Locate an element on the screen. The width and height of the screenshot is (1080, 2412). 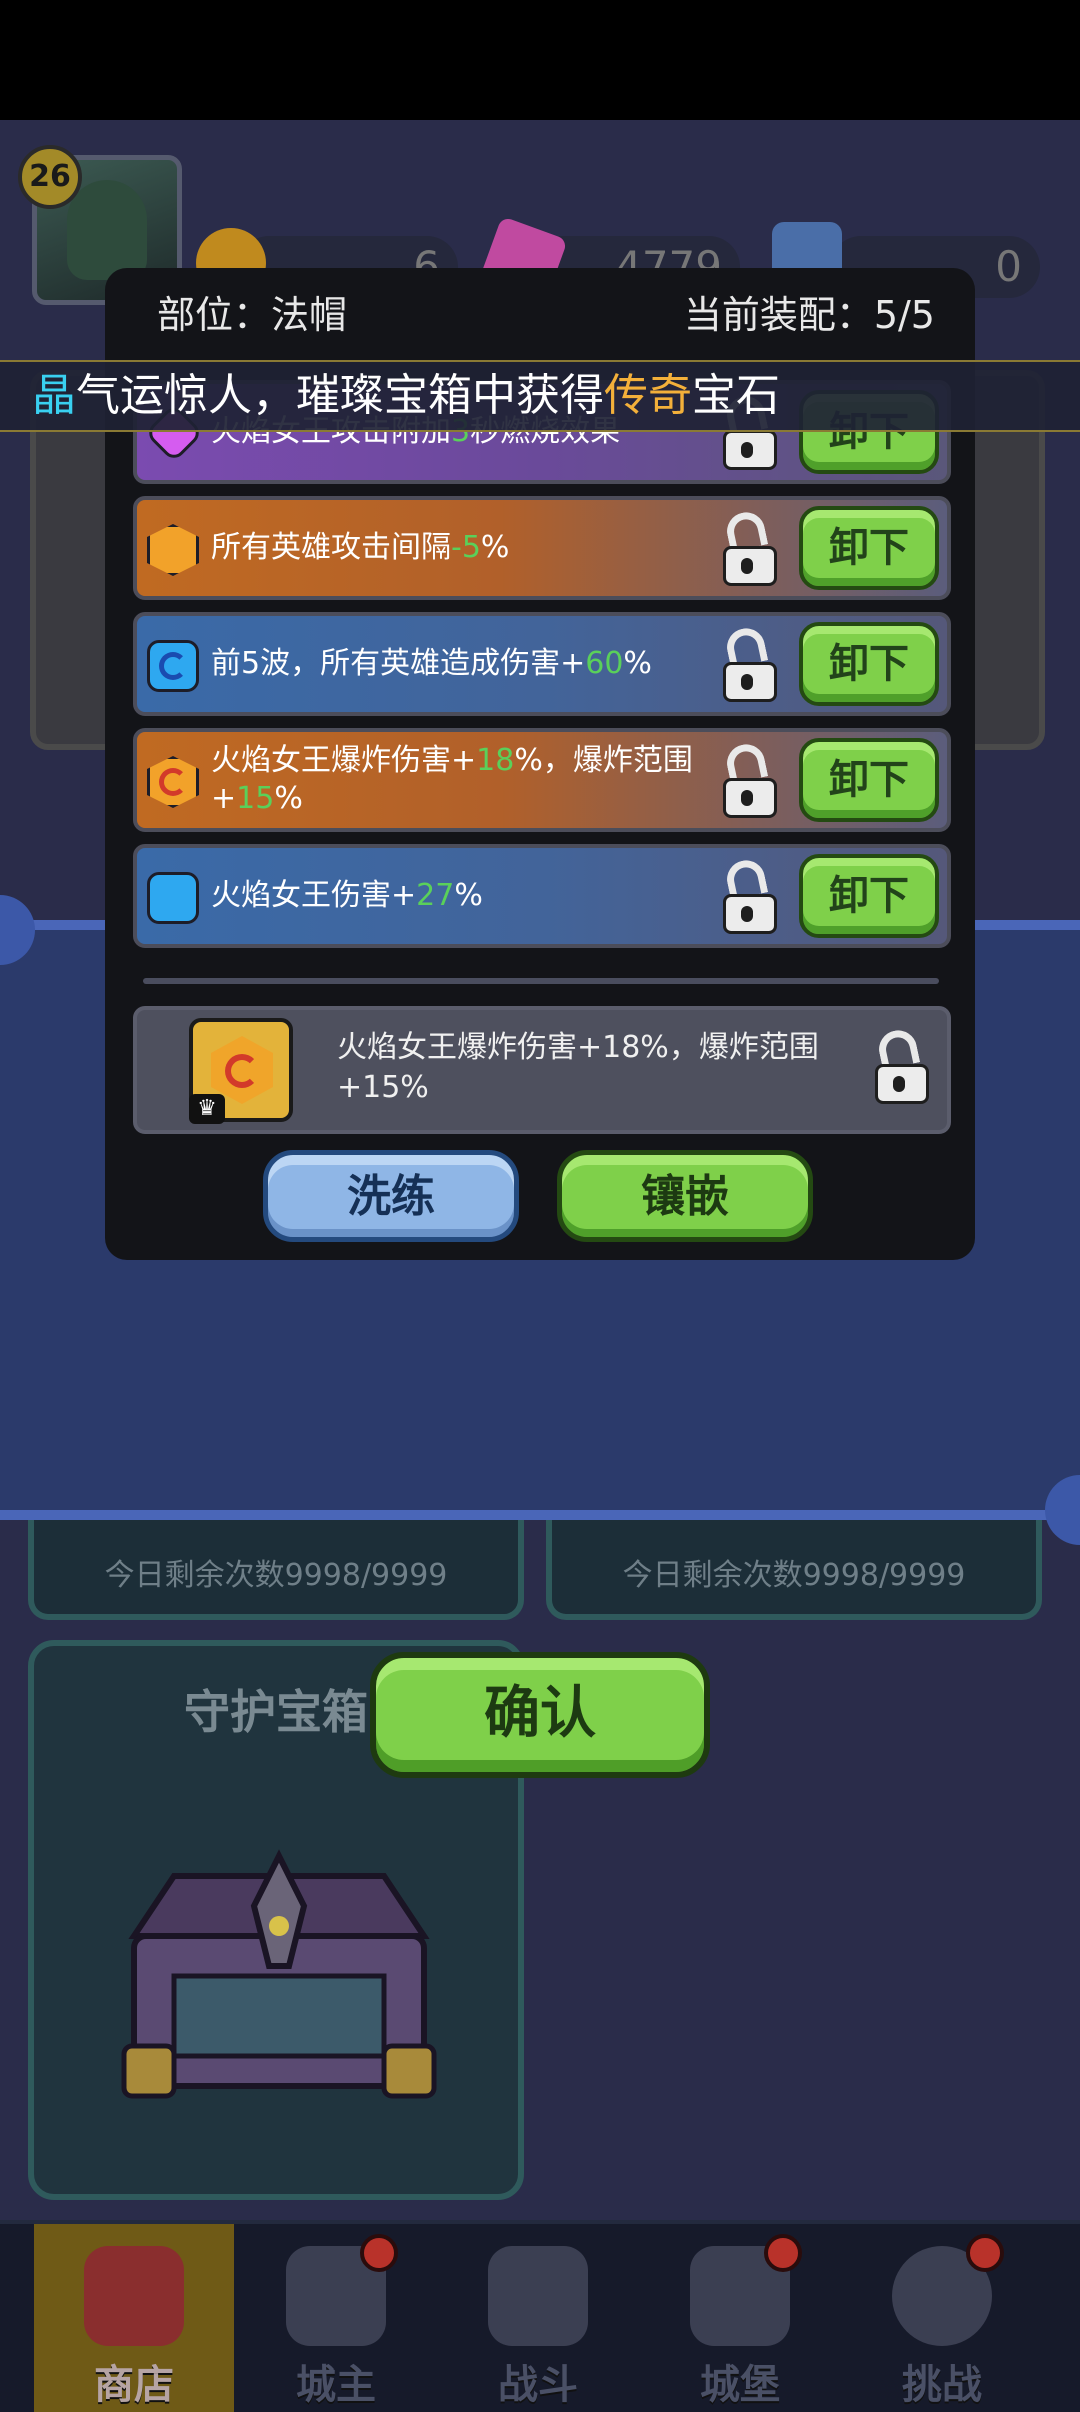
gem-slot-row: 前5波，所有英雄造成伤害+ 60% 卸下 is located at coordinates (542, 664).